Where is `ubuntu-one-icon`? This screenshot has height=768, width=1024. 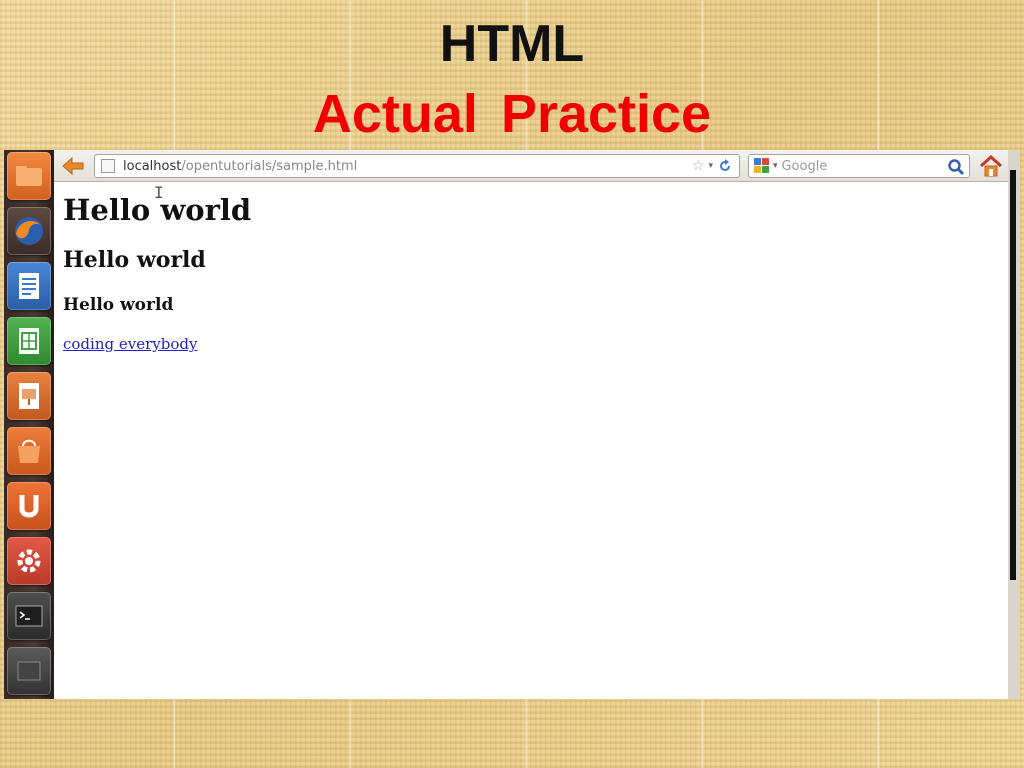
ubuntu-one-icon is located at coordinates (29, 506).